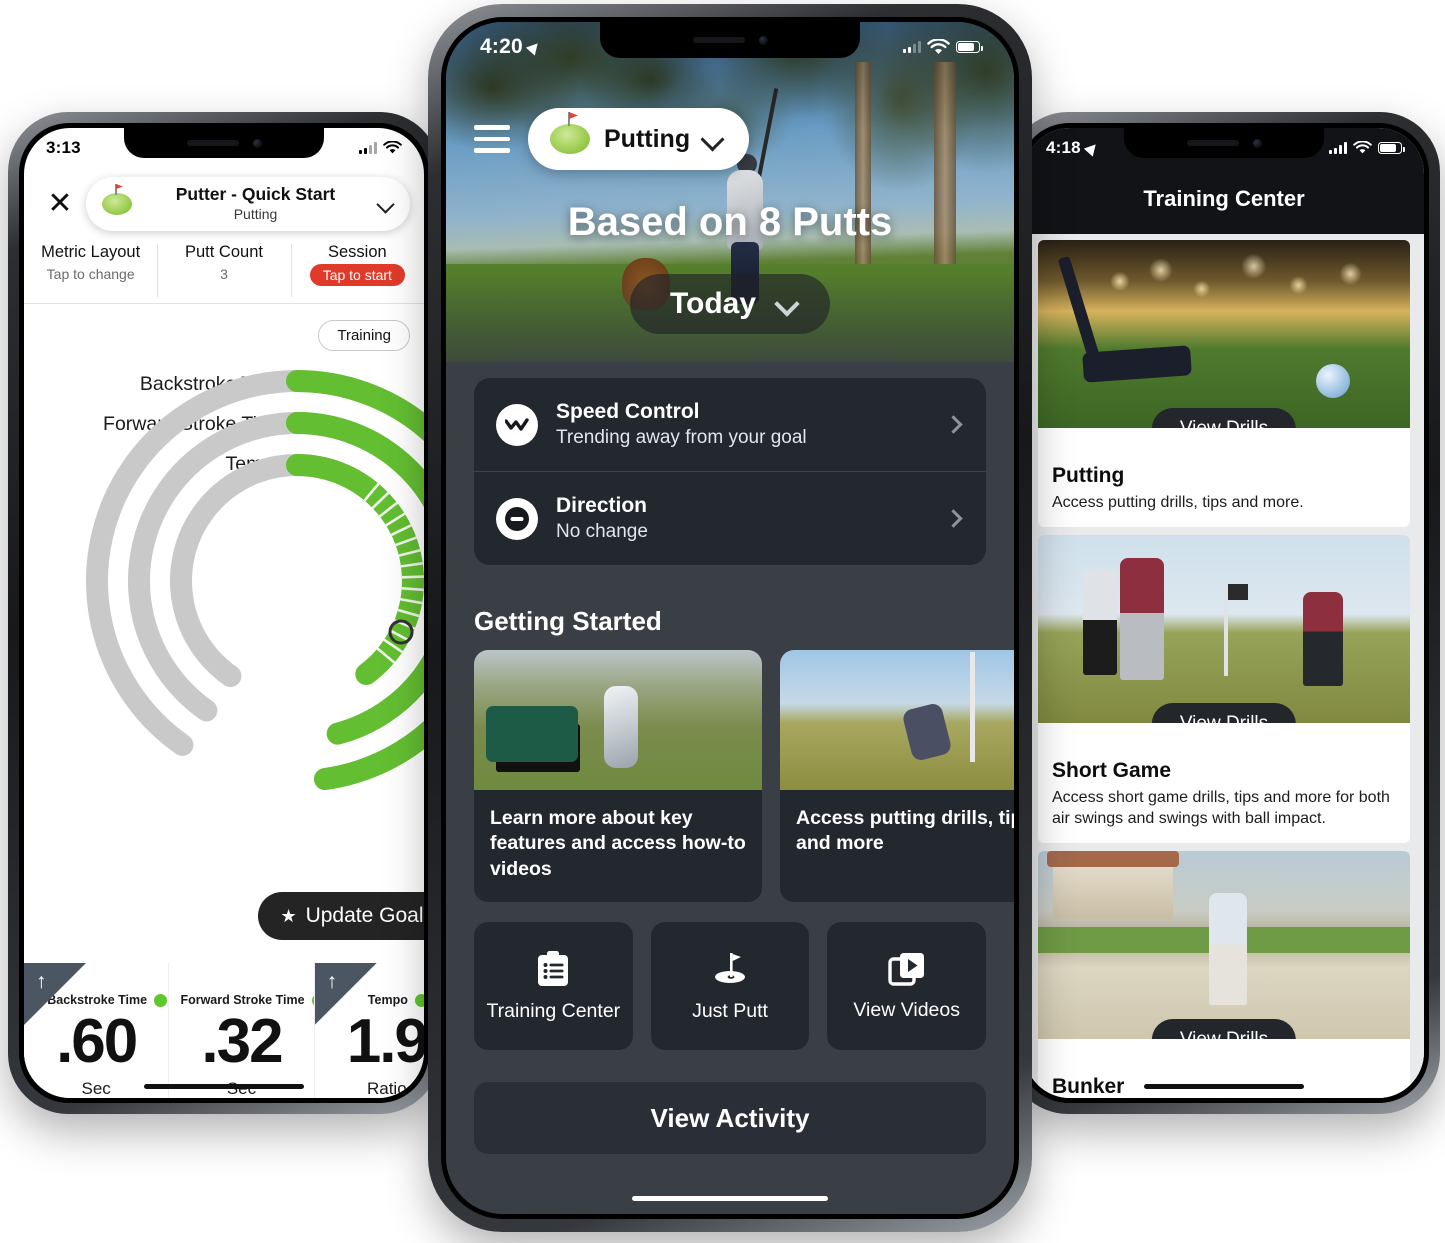  What do you see at coordinates (825, 222) in the screenshot?
I see `hero-headline-count: 8 Putts` at bounding box center [825, 222].